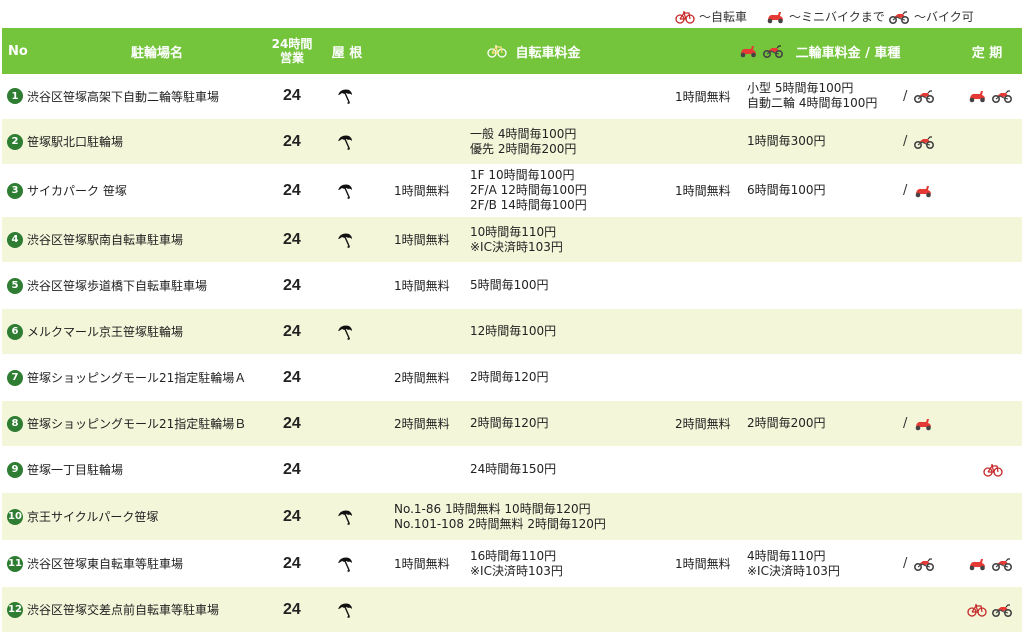 This screenshot has height=635, width=1024. I want to click on moto-fee-line: 自動二輪 4時間毎100円, so click(812, 103).